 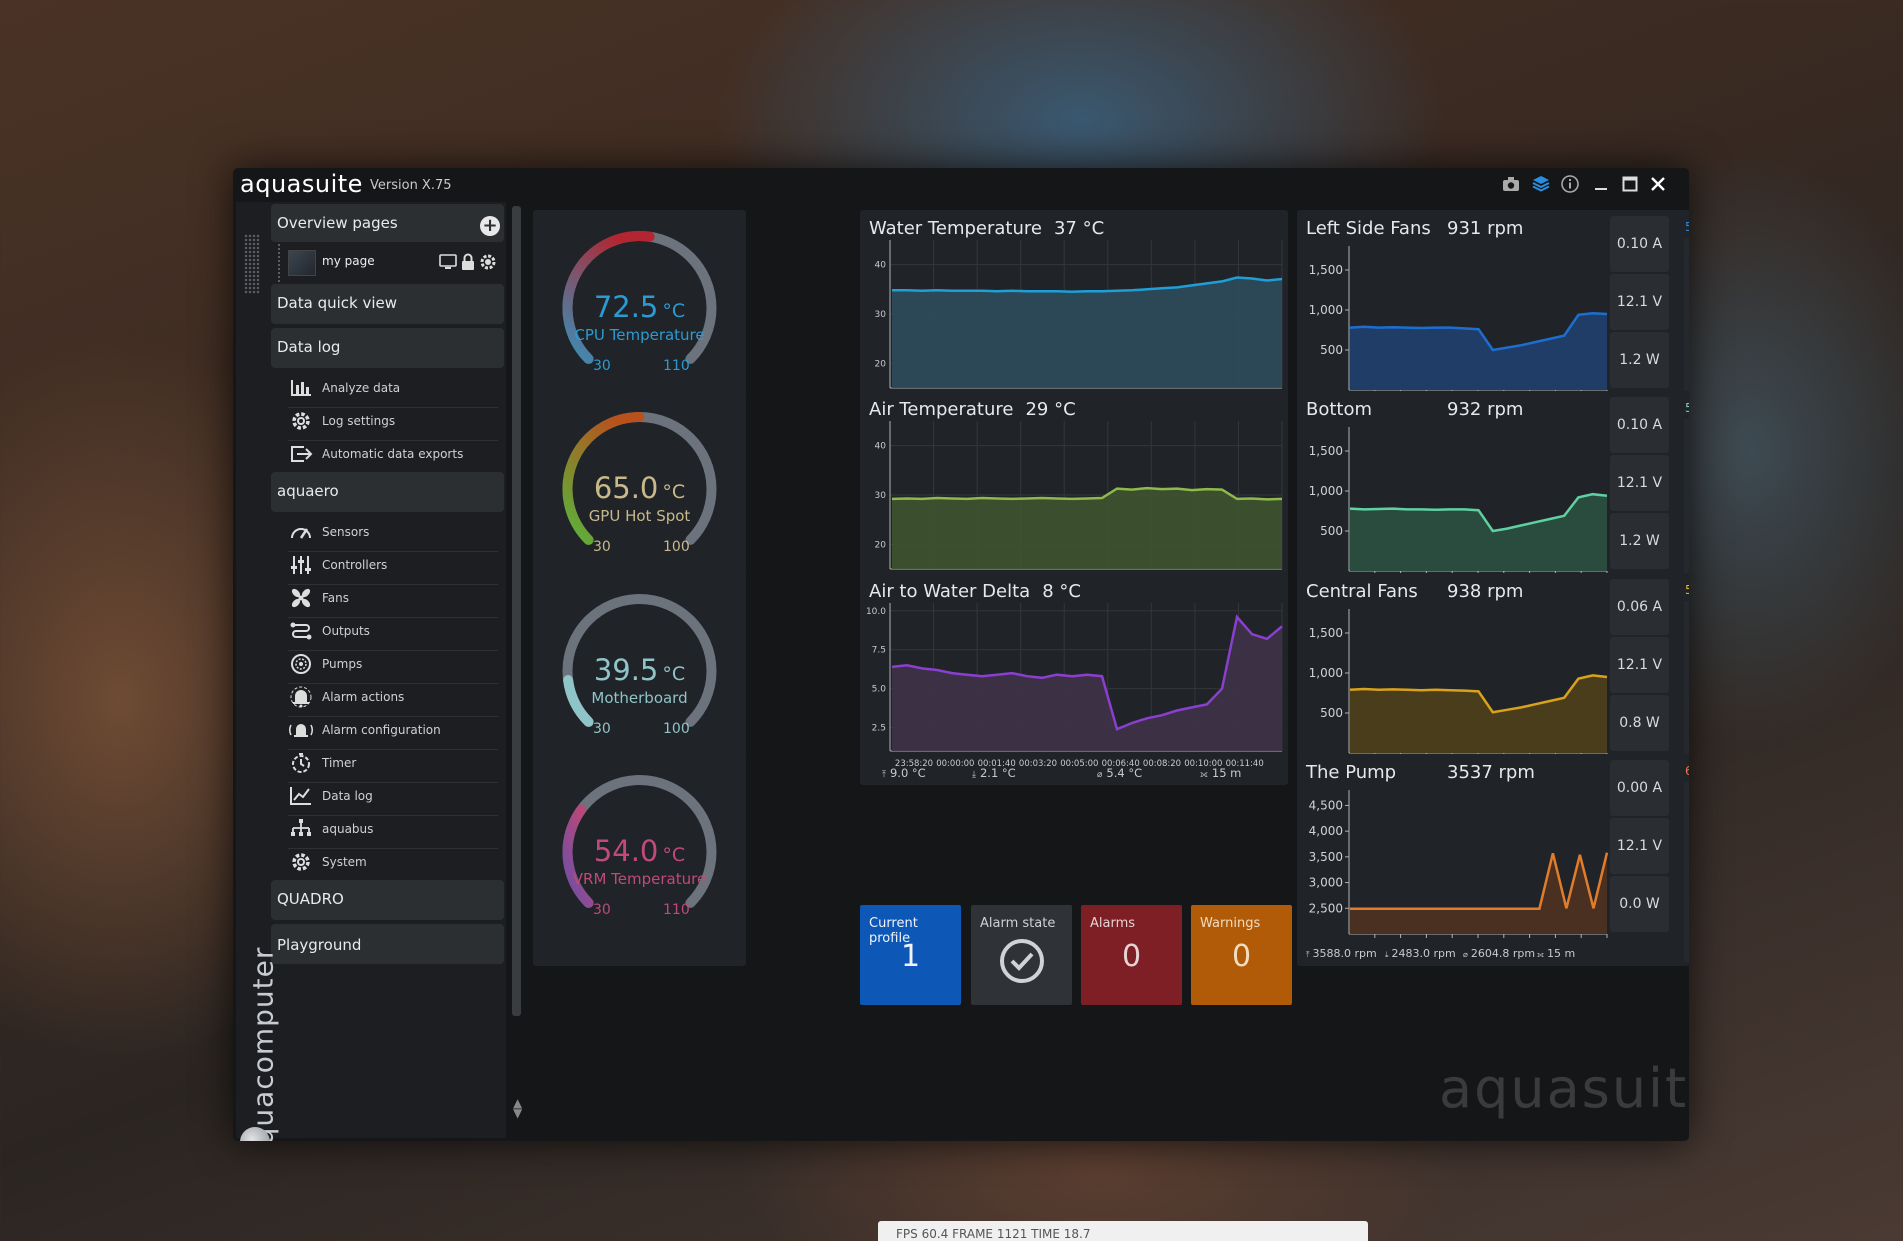 I want to click on sliders-icon, so click(x=302, y=565).